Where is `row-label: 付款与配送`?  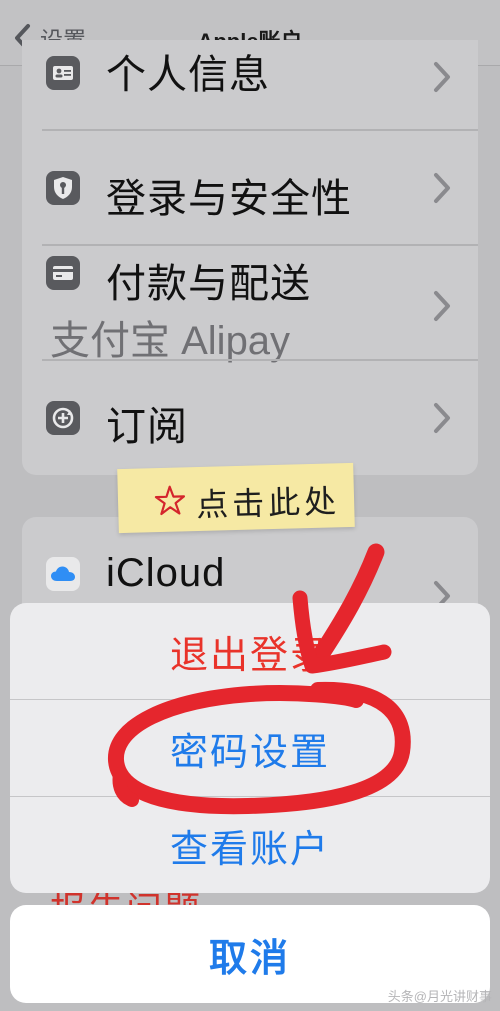 row-label: 付款与配送 is located at coordinates (208, 284).